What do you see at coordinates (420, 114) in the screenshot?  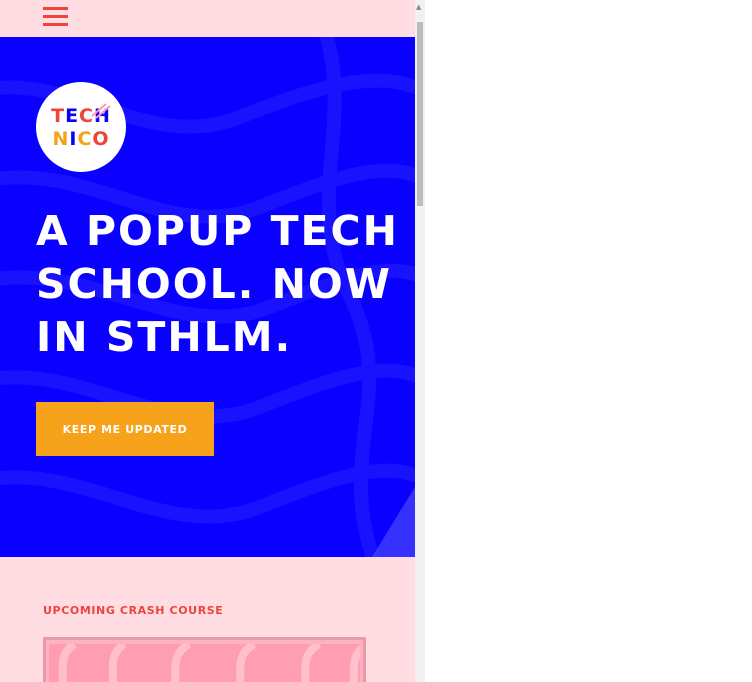 I see `scroll-thumb` at bounding box center [420, 114].